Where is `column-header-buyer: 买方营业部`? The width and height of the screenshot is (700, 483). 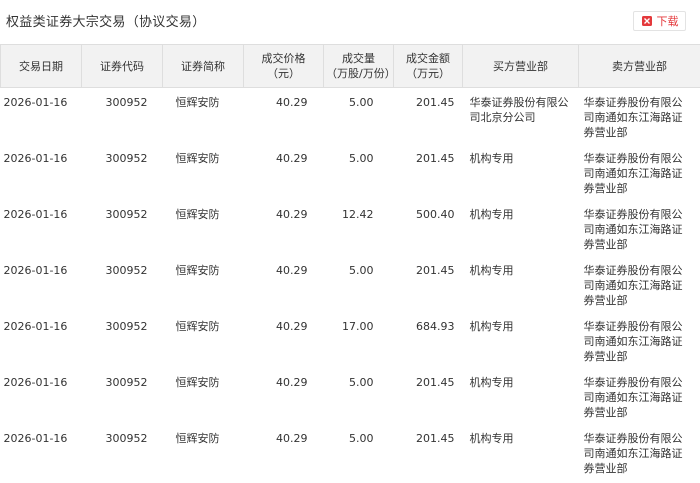
column-header-buyer: 买方营业部 is located at coordinates (520, 66).